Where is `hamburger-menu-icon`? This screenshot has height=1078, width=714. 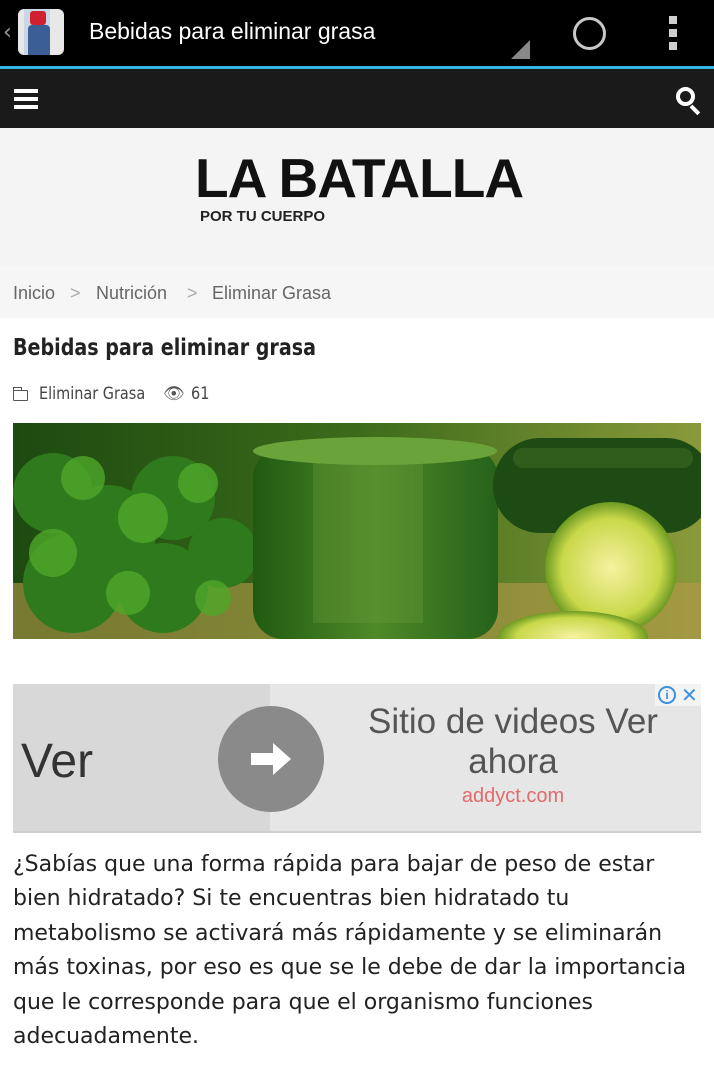 hamburger-menu-icon is located at coordinates (26, 99).